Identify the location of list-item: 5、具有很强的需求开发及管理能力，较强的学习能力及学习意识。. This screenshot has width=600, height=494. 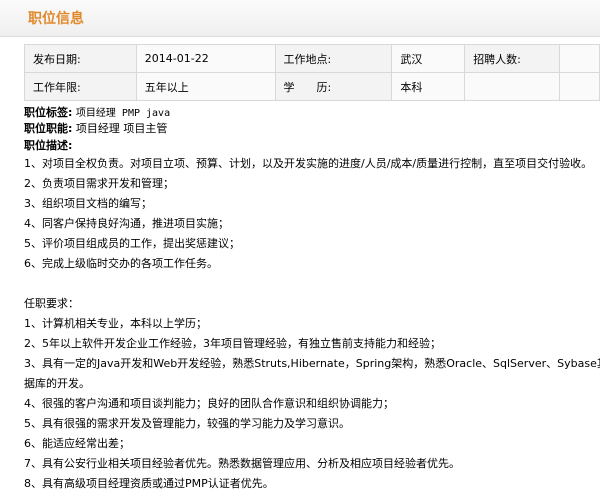
(187, 423).